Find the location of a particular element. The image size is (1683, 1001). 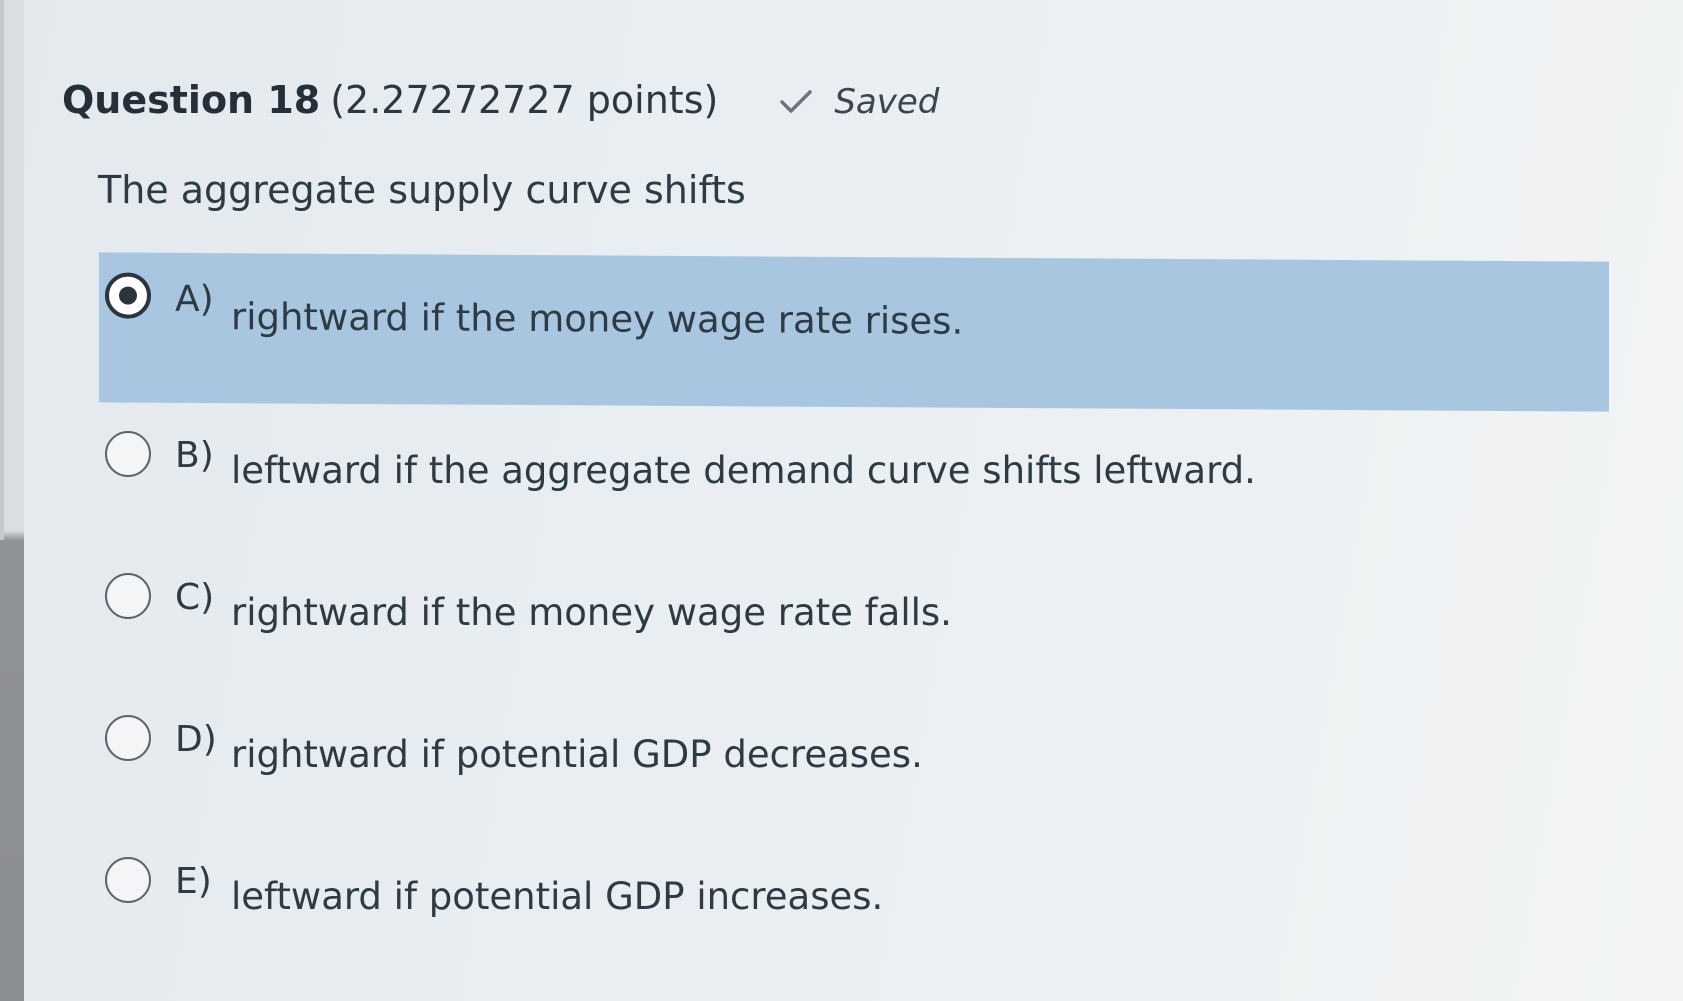

radio-selected-dot is located at coordinates (128, 295).